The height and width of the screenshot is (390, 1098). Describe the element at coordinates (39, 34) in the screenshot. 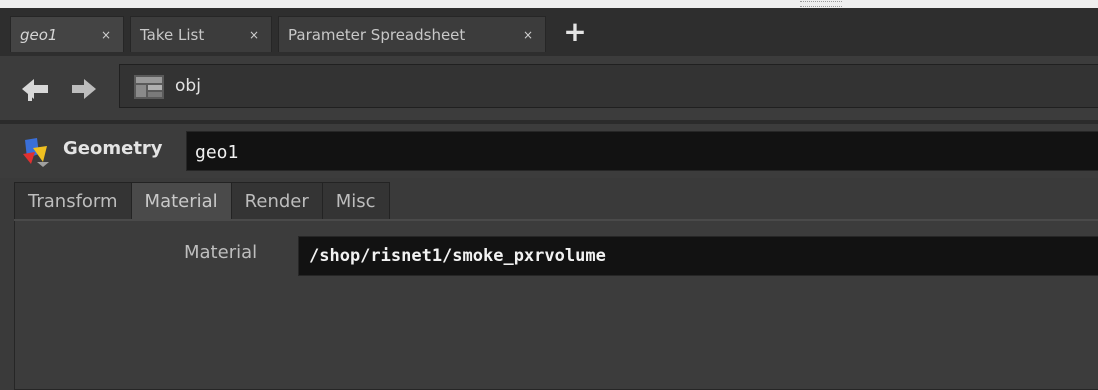

I see `tab-label: geo1` at that location.